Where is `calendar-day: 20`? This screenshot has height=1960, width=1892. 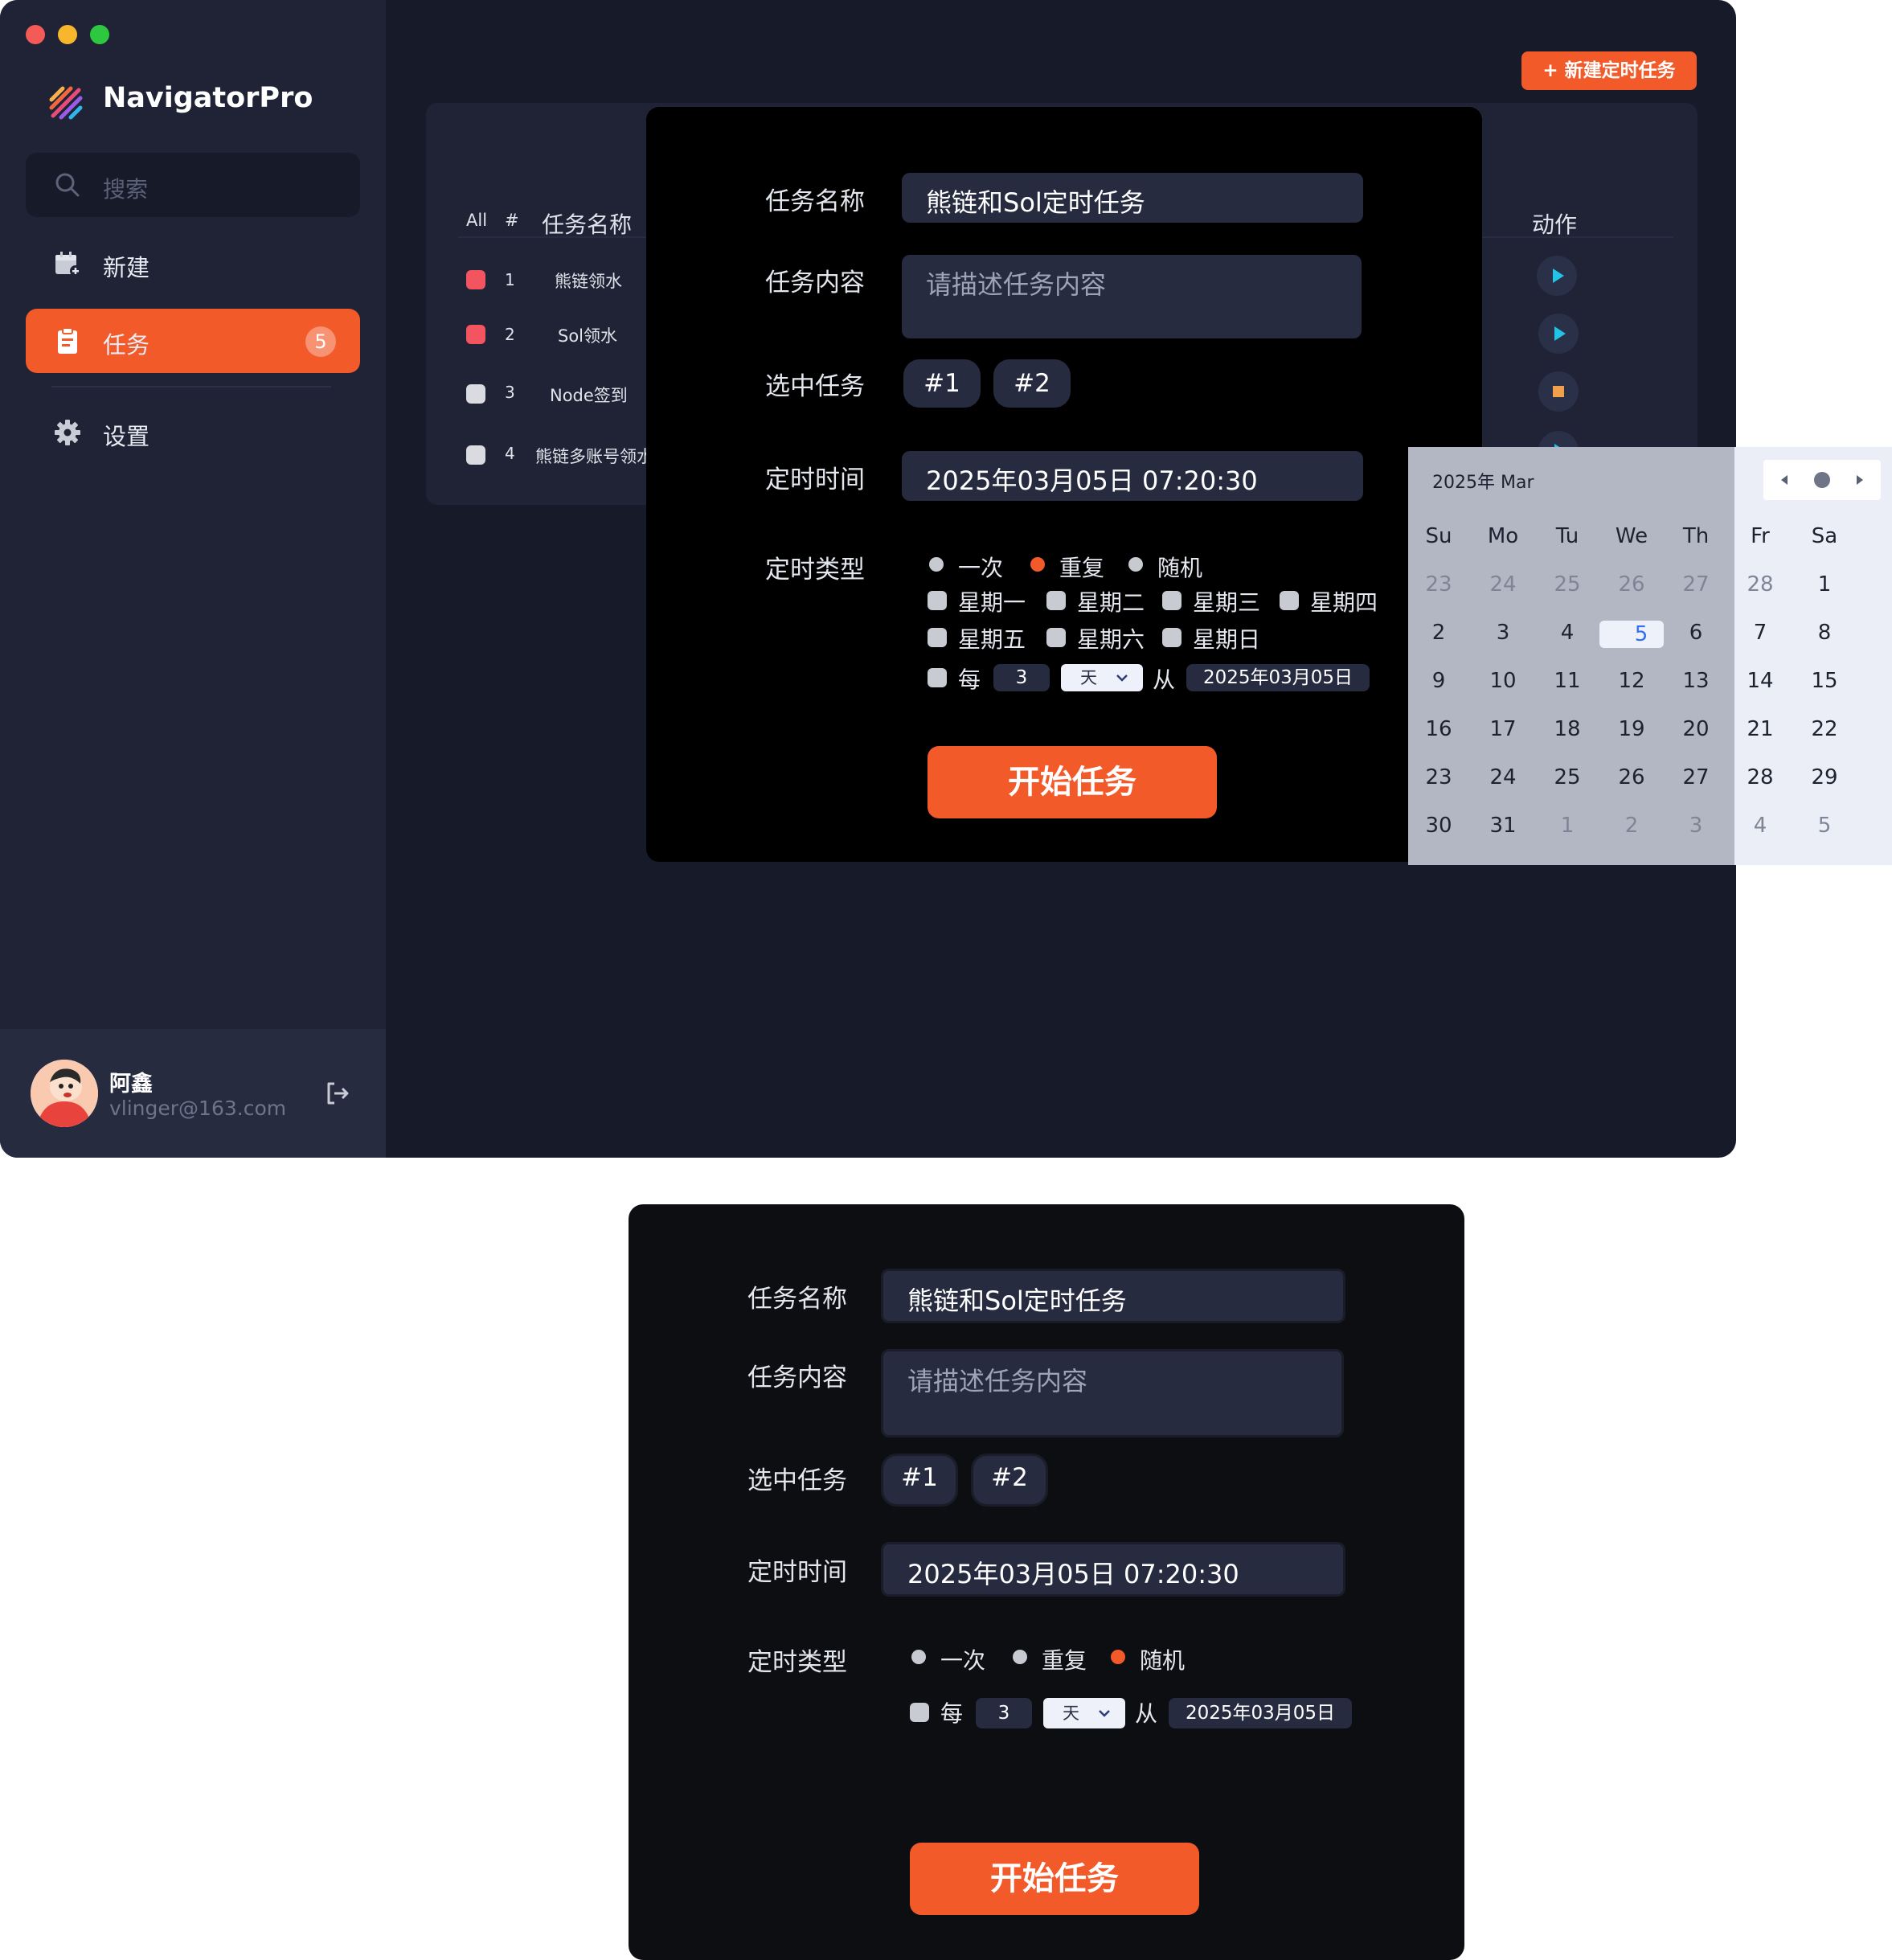 calendar-day: 20 is located at coordinates (1696, 729).